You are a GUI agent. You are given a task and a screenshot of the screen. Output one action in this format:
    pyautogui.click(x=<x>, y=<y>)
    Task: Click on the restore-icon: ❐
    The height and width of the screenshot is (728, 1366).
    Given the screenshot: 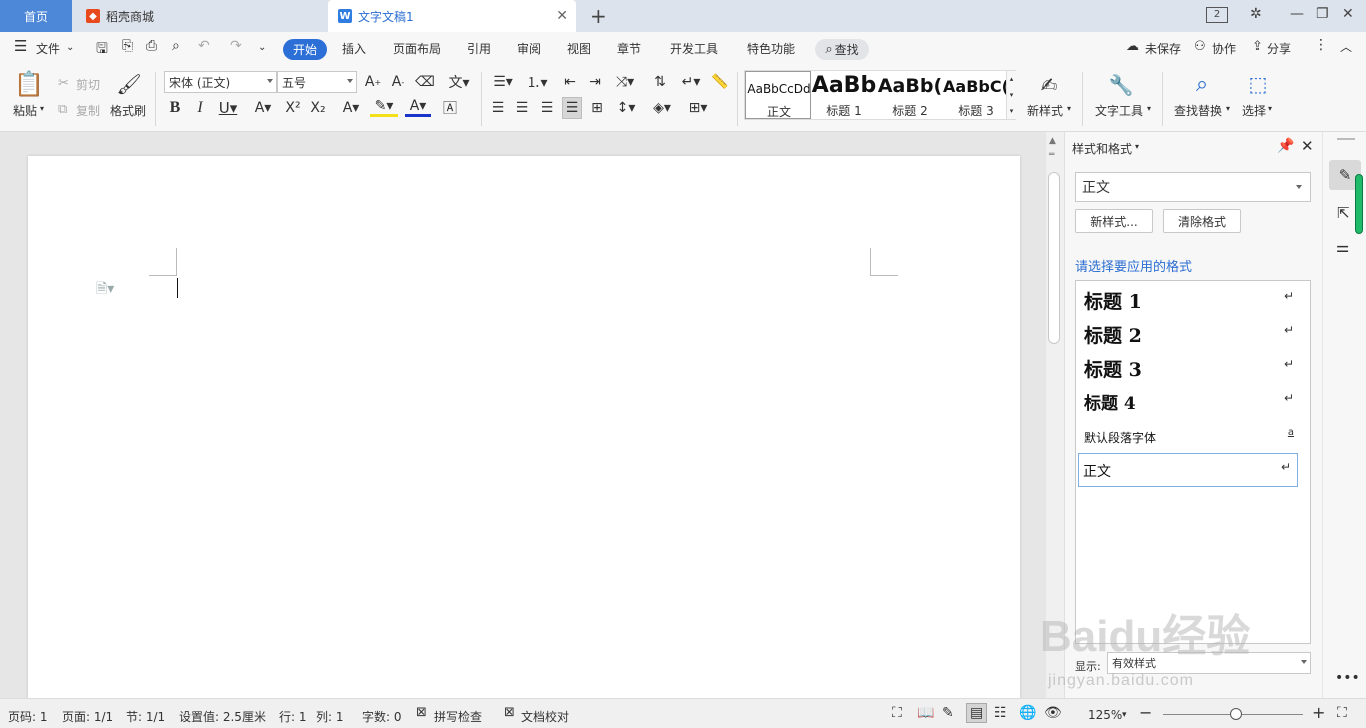 What is the action you would take?
    pyautogui.click(x=1322, y=14)
    